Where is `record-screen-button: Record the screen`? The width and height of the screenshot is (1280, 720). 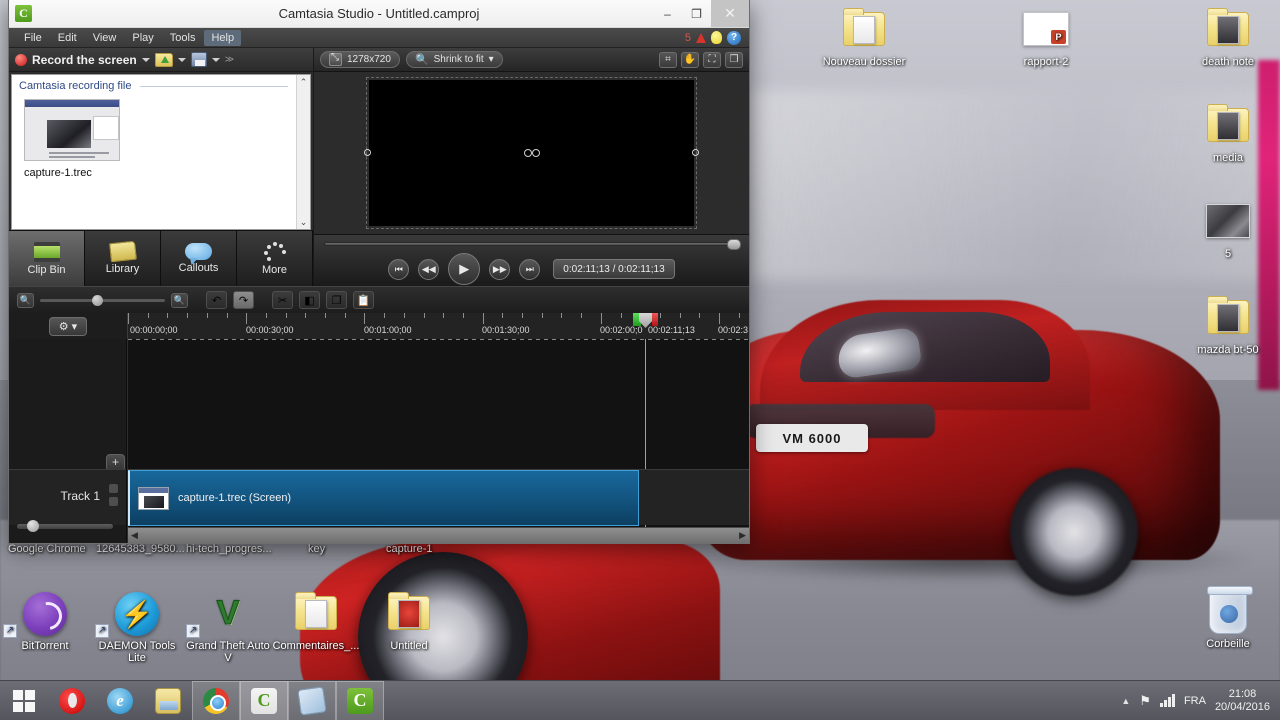 record-screen-button: Record the screen is located at coordinates (84, 60).